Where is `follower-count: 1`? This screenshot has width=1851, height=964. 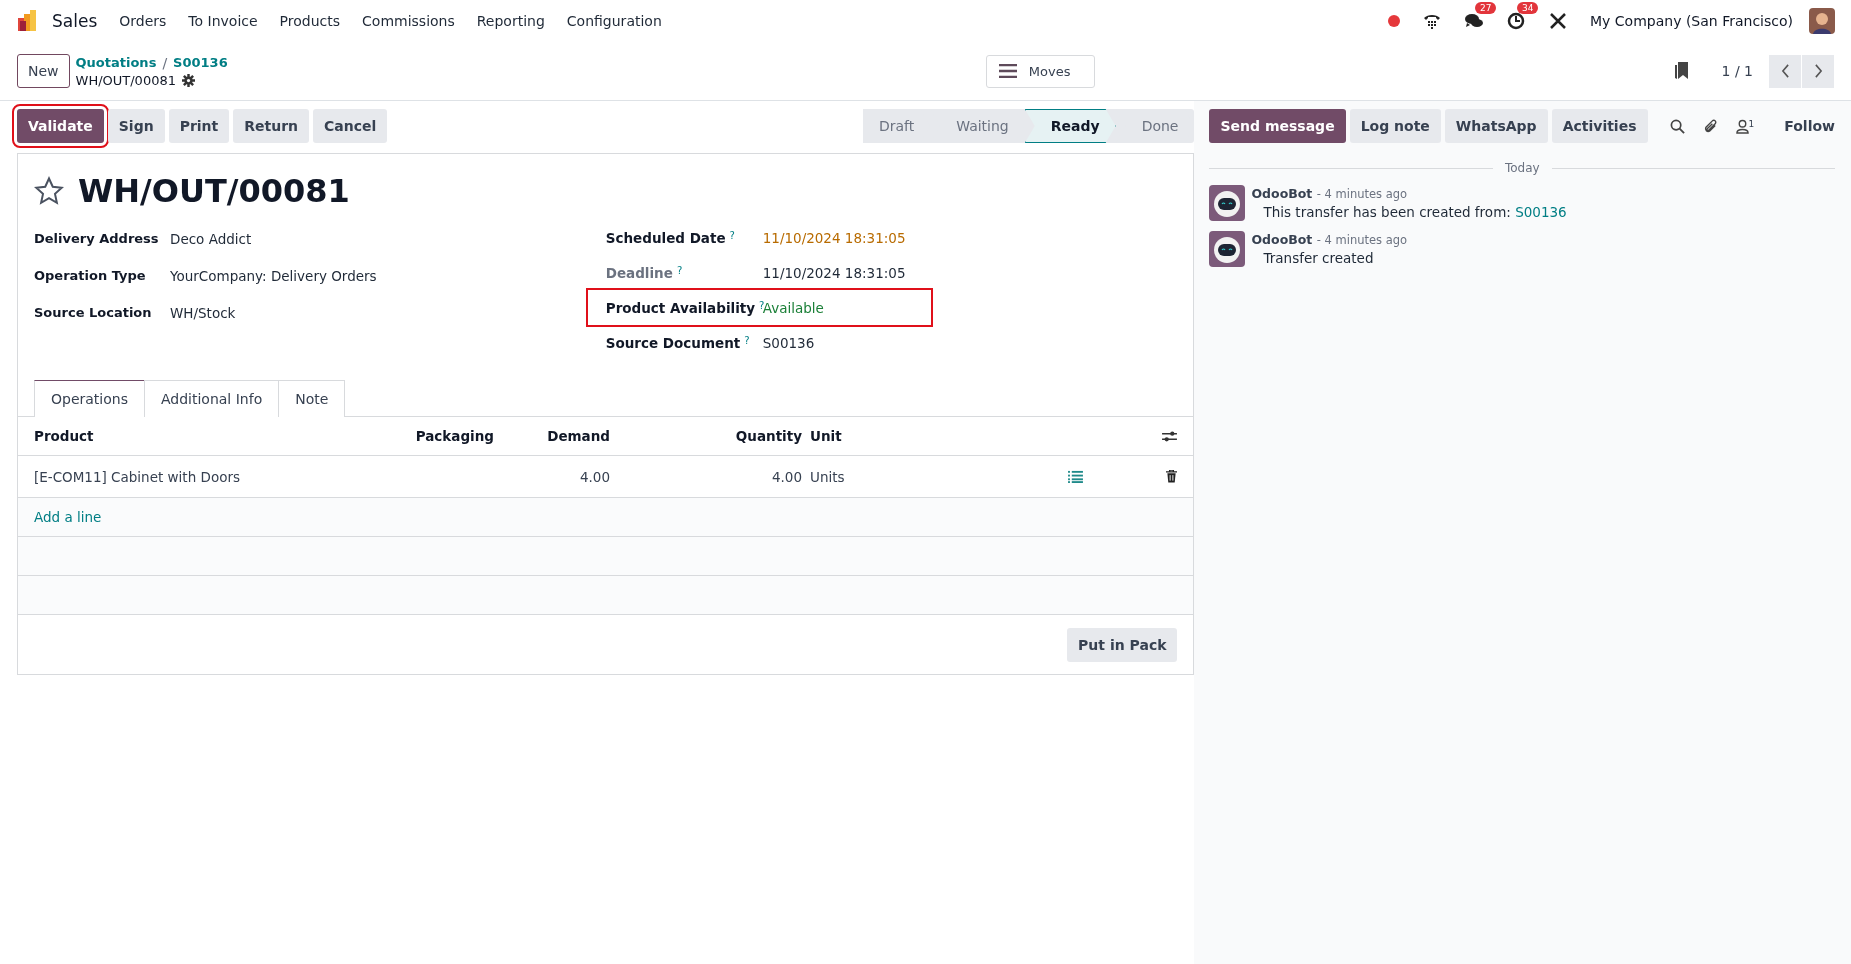 follower-count: 1 is located at coordinates (1751, 124).